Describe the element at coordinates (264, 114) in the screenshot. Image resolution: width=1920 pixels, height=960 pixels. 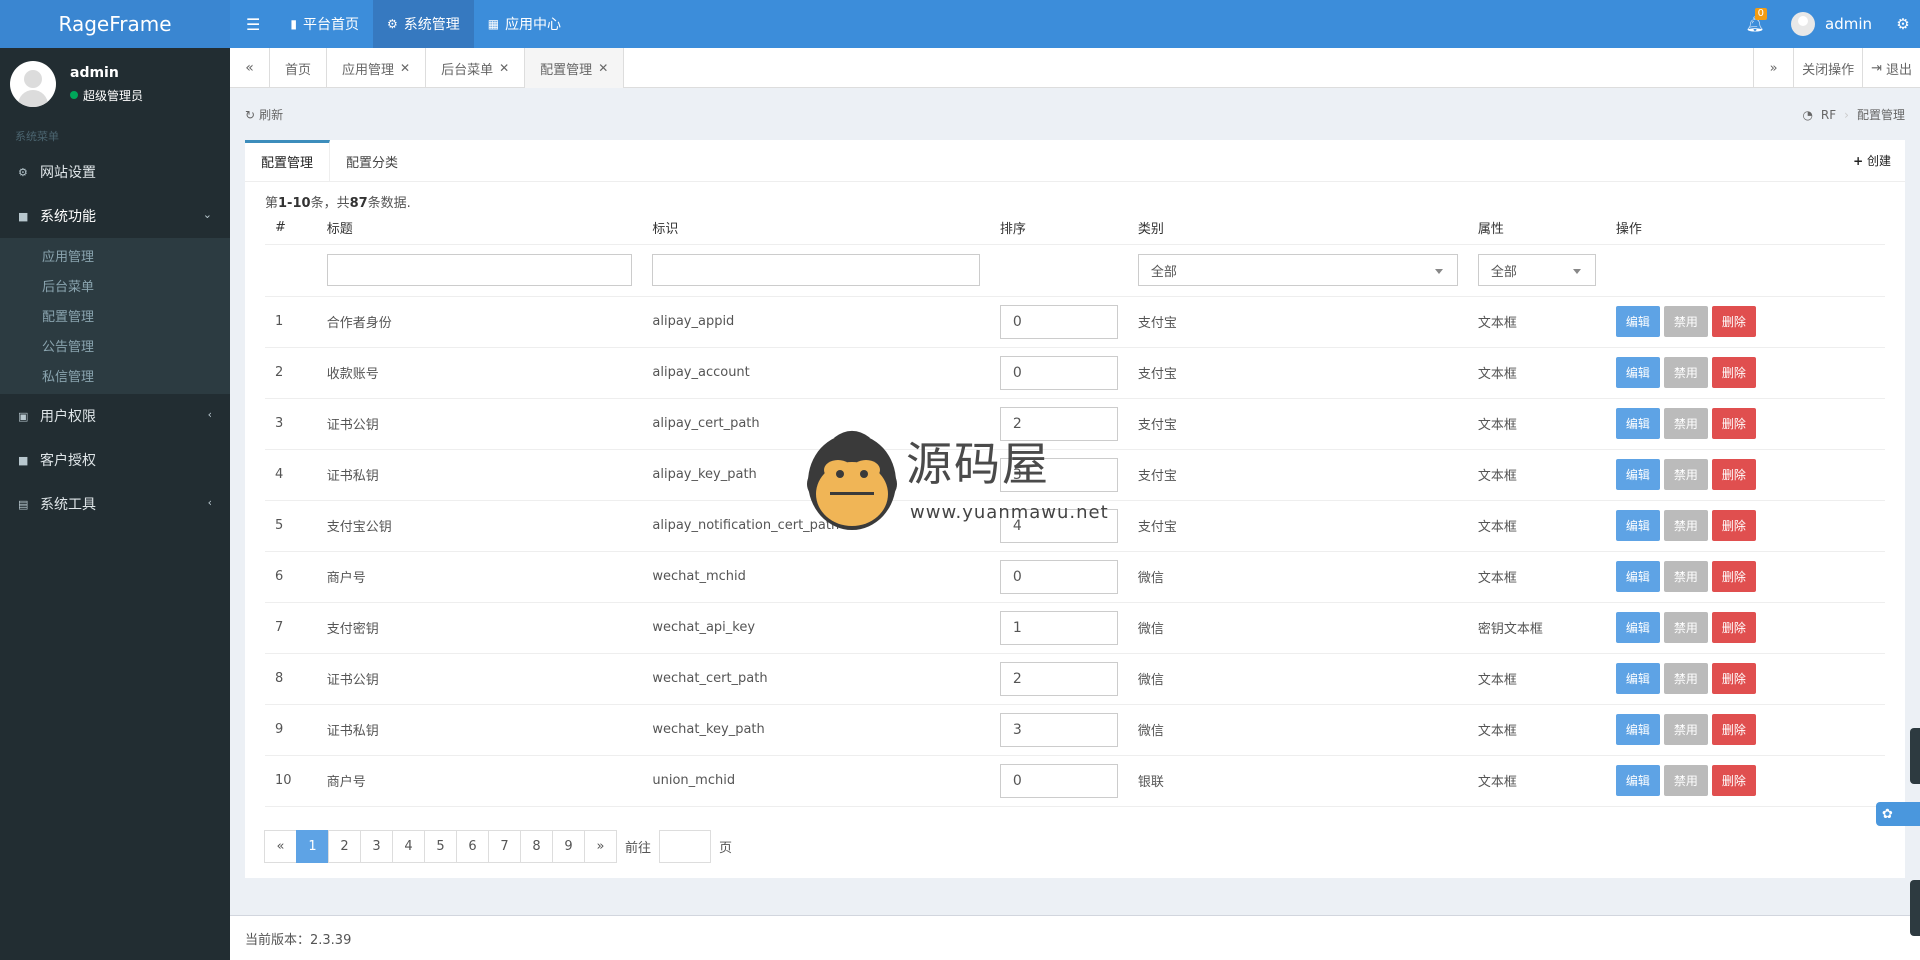
I see `refresh-button: ↻ 刷新` at that location.